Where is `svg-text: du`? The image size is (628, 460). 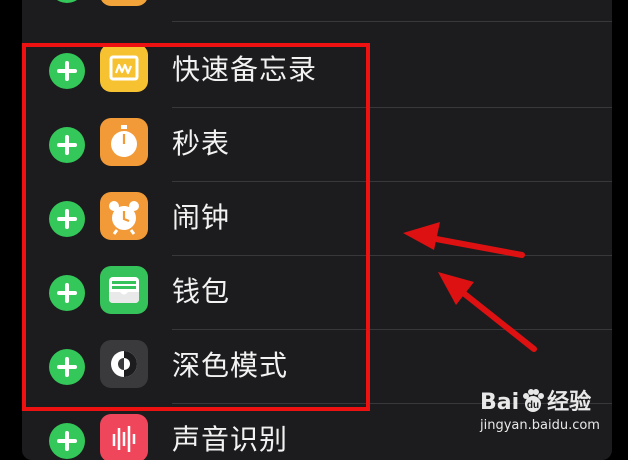 svg-text: du is located at coordinates (533, 405).